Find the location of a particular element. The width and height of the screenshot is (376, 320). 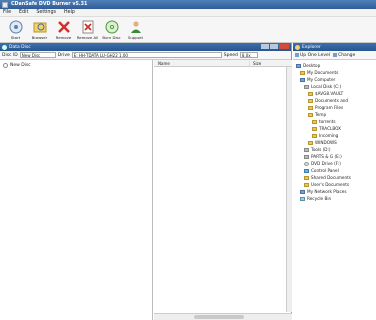

close-button is located at coordinates (284, 46).